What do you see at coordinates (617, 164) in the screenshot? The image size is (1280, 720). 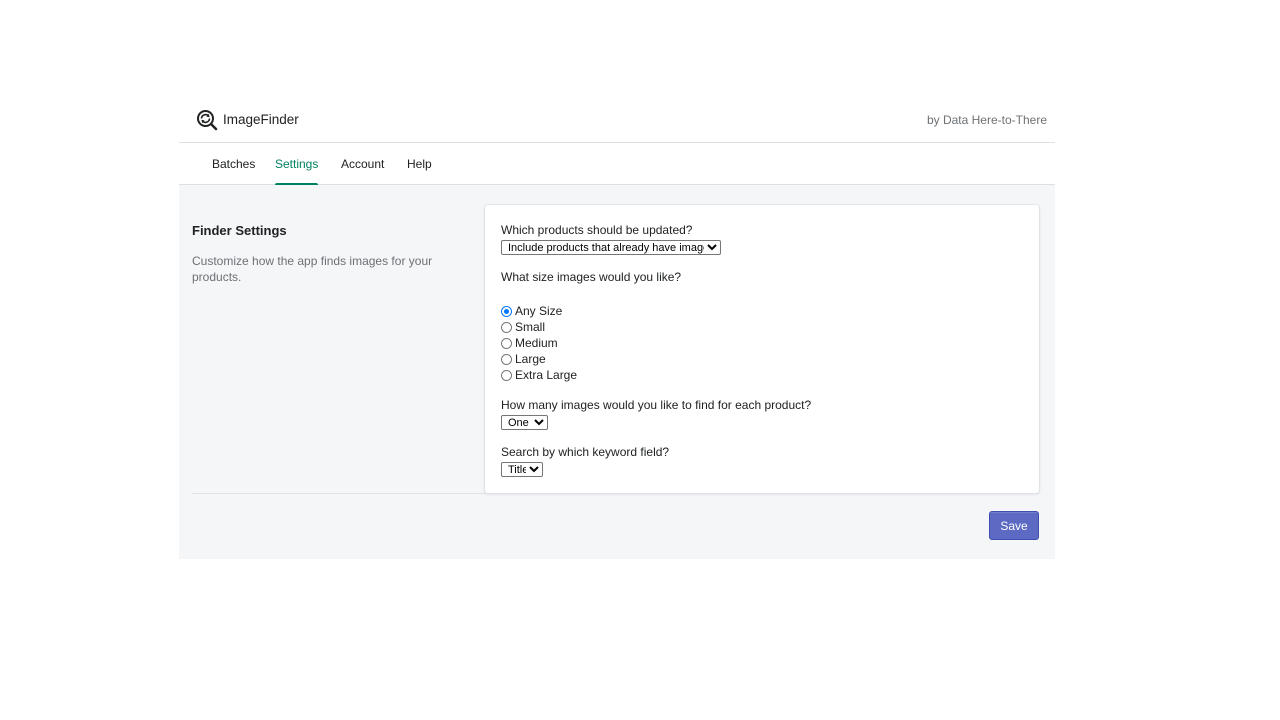 I see `main-nav: Batches Settings Account Help` at bounding box center [617, 164].